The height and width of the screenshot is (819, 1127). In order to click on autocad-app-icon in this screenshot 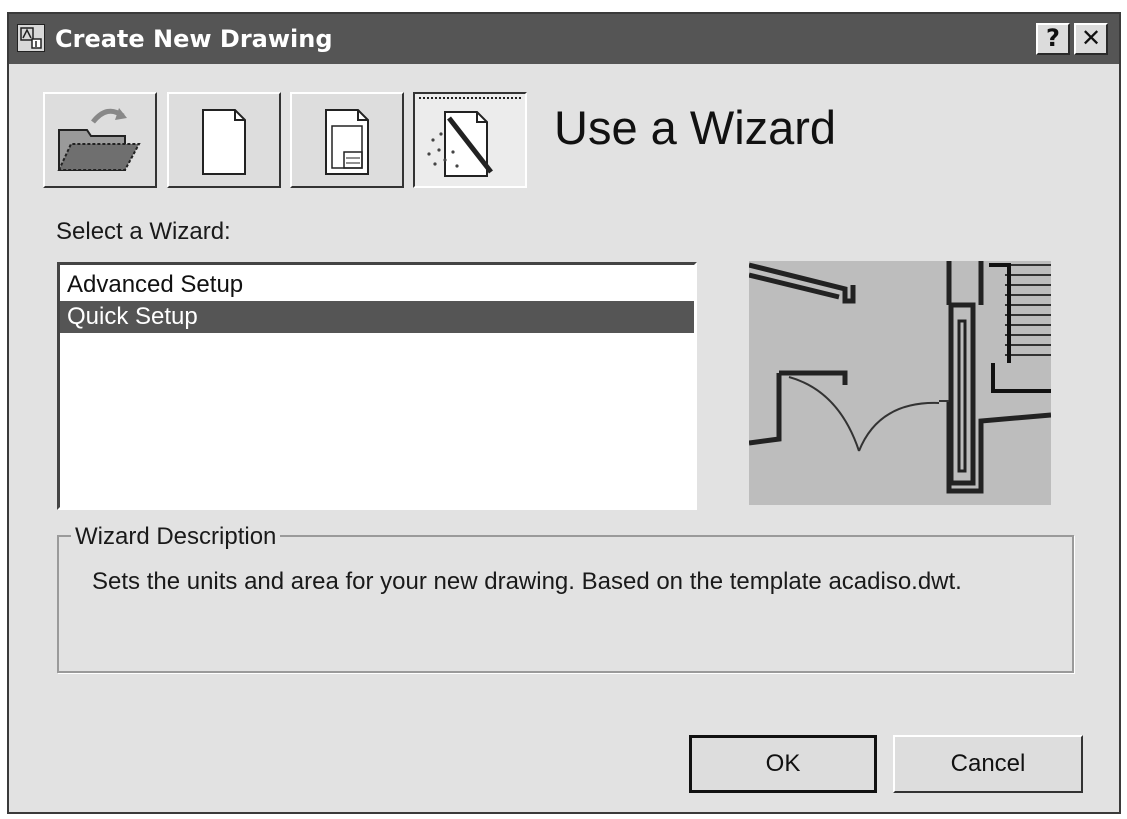, I will do `click(31, 38)`.